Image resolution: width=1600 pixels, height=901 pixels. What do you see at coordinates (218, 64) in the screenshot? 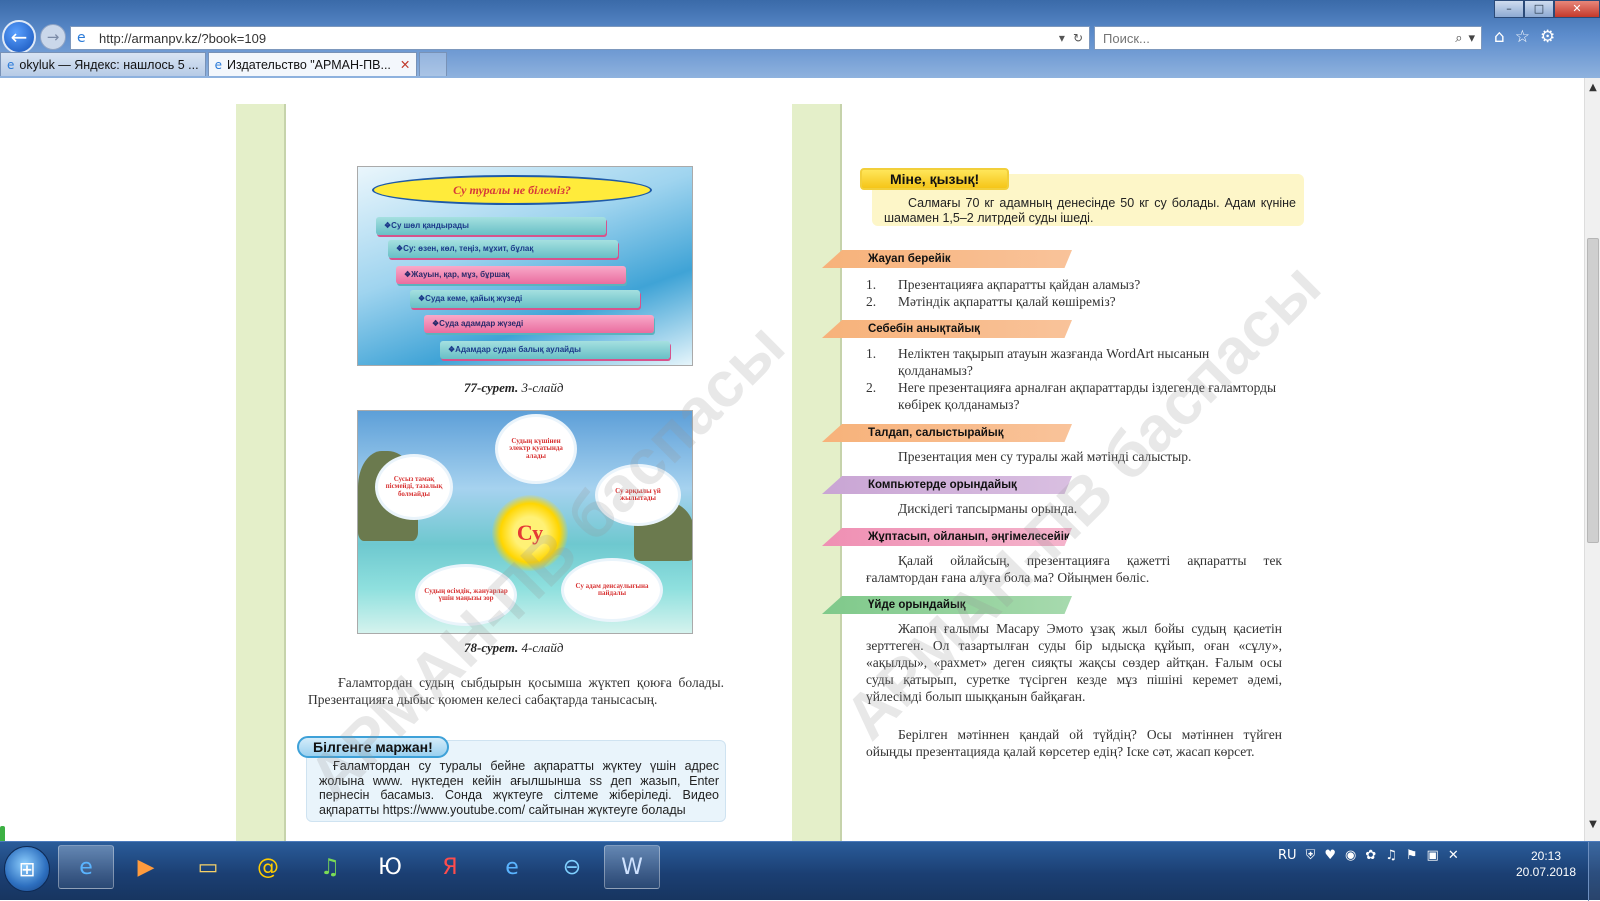
I see `tab-ie-icon: e` at bounding box center [218, 64].